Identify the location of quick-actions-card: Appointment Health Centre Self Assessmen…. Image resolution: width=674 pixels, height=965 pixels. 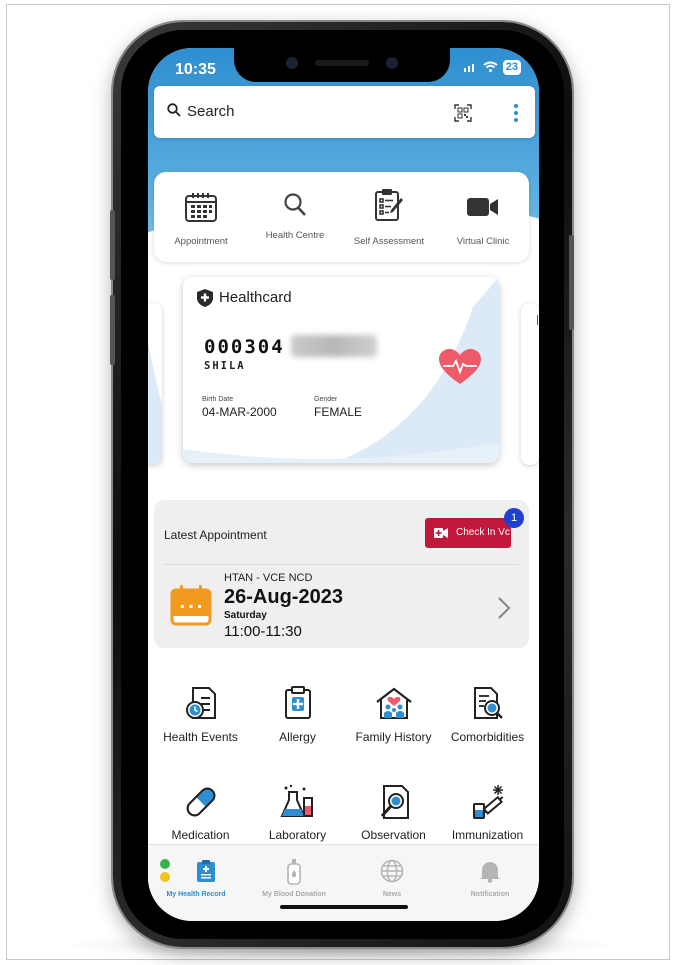
(341, 217).